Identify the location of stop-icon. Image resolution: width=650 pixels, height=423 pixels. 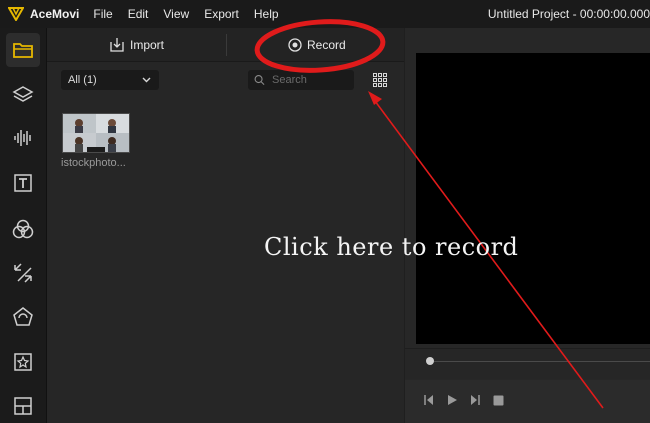
(498, 400).